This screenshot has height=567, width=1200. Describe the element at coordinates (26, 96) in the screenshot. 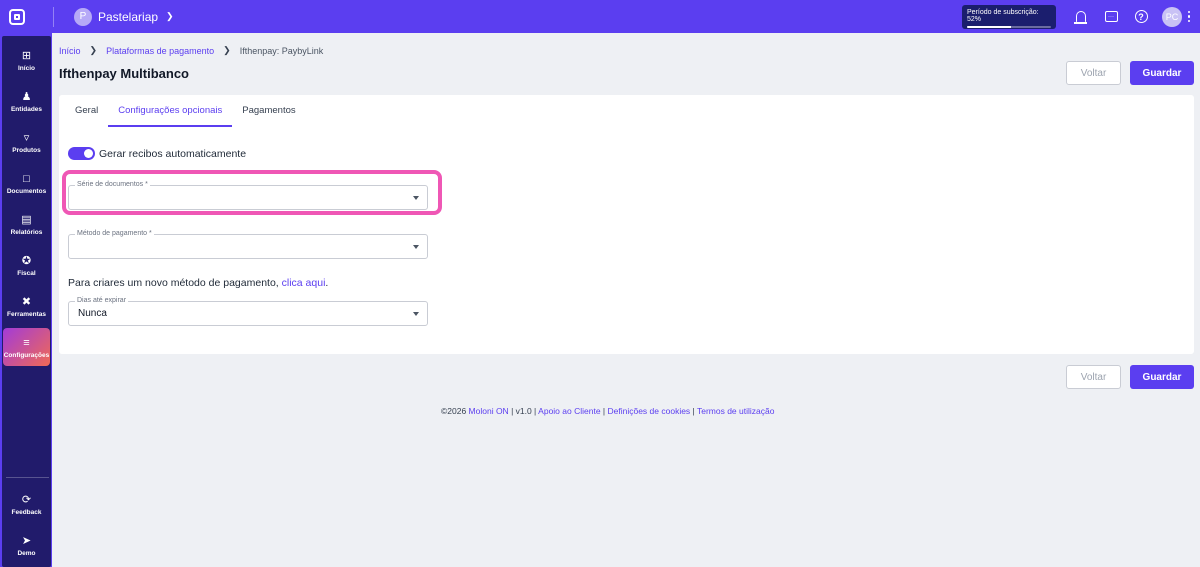

I see `user-icon: ♟` at that location.